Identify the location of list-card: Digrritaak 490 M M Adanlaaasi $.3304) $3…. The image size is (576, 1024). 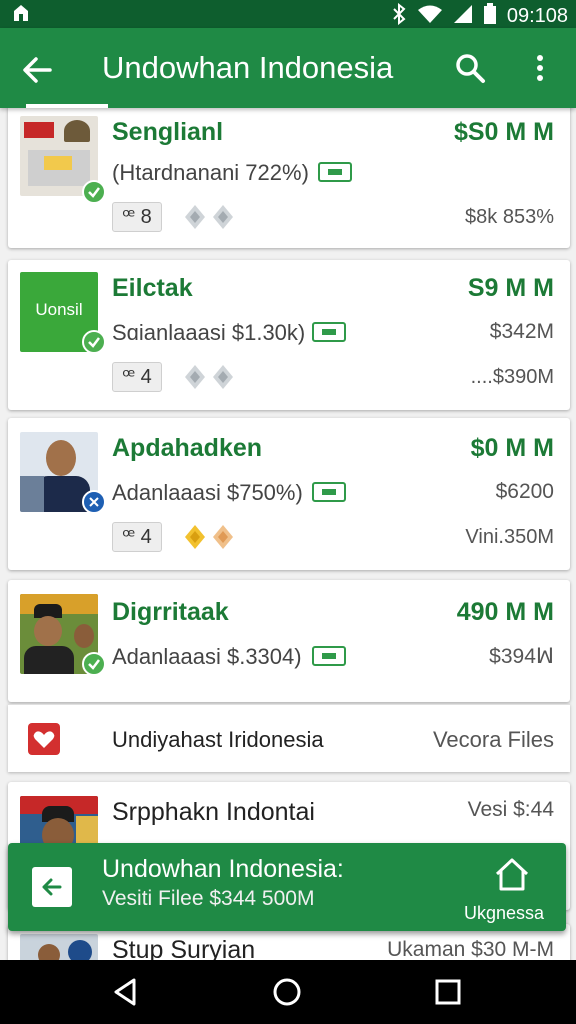
(289, 641).